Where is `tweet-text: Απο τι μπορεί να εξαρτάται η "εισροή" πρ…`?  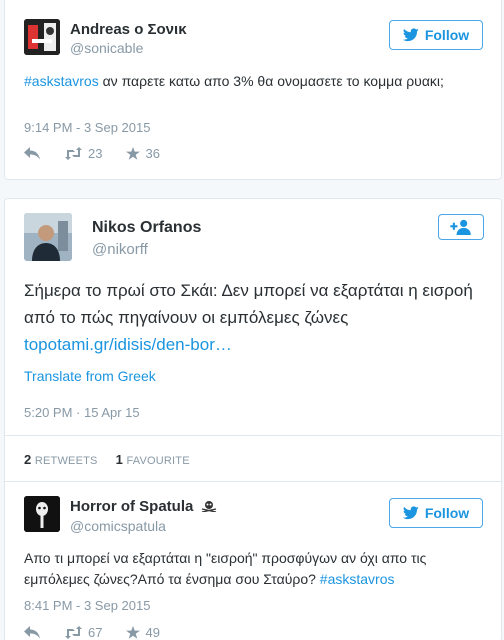 tweet-text: Απο τι μπορεί να εξαρτάται η "εισροή" πρ… is located at coordinates (254, 569).